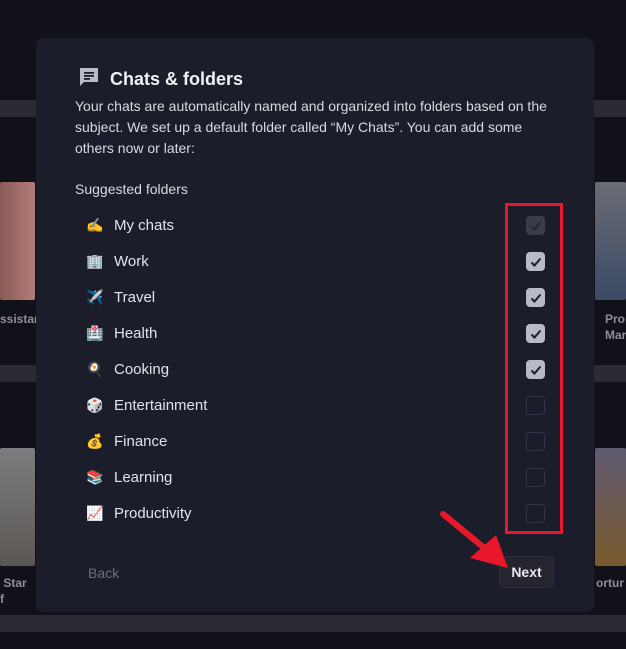  Describe the element at coordinates (103, 573) in the screenshot. I see `back-button: Back` at that location.